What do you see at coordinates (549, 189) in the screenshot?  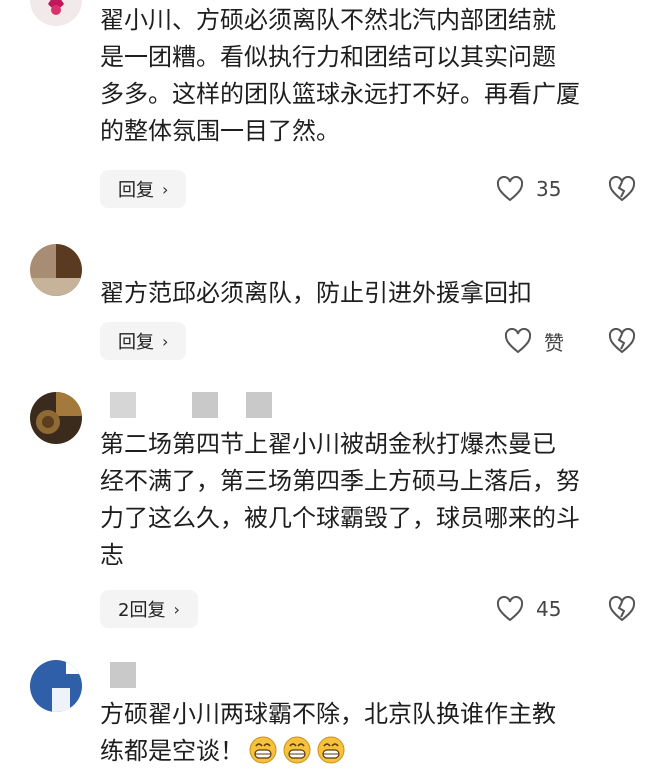 I see `like-count: 35` at bounding box center [549, 189].